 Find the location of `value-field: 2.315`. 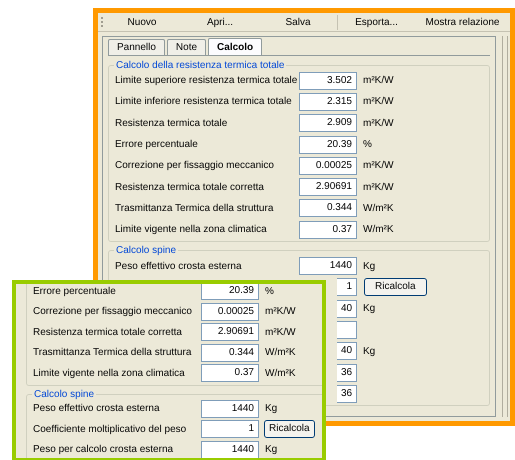

value-field: 2.315 is located at coordinates (328, 101).